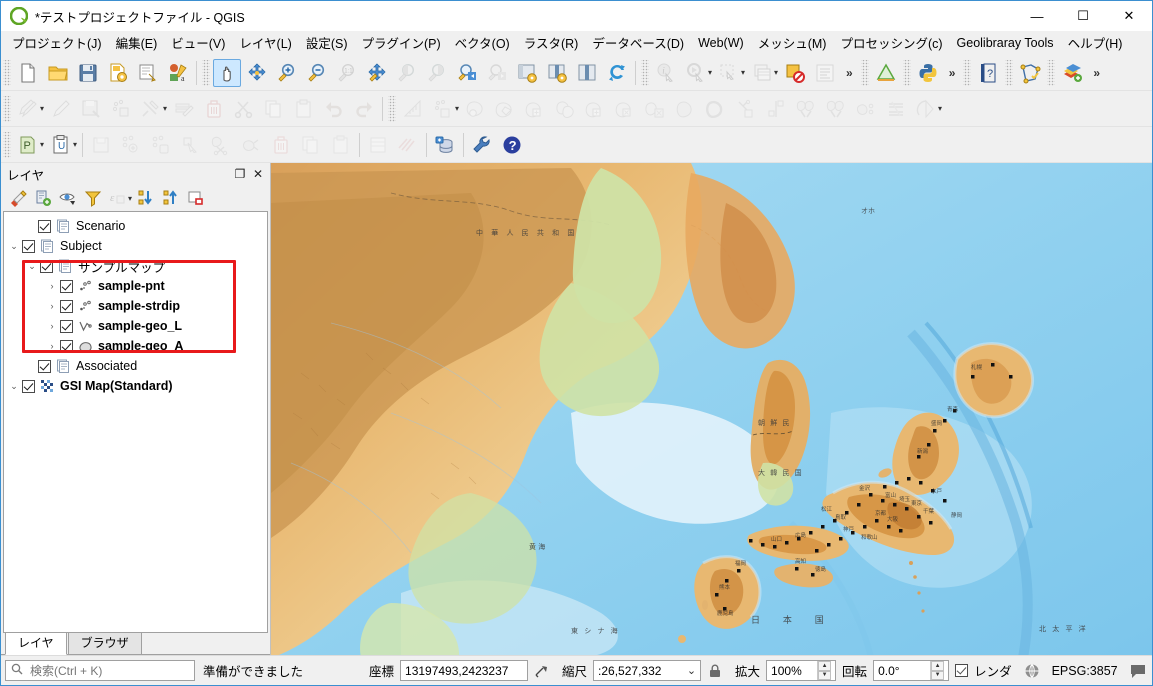  What do you see at coordinates (1037, 16) in the screenshot?
I see `minimize-button: —` at bounding box center [1037, 16].